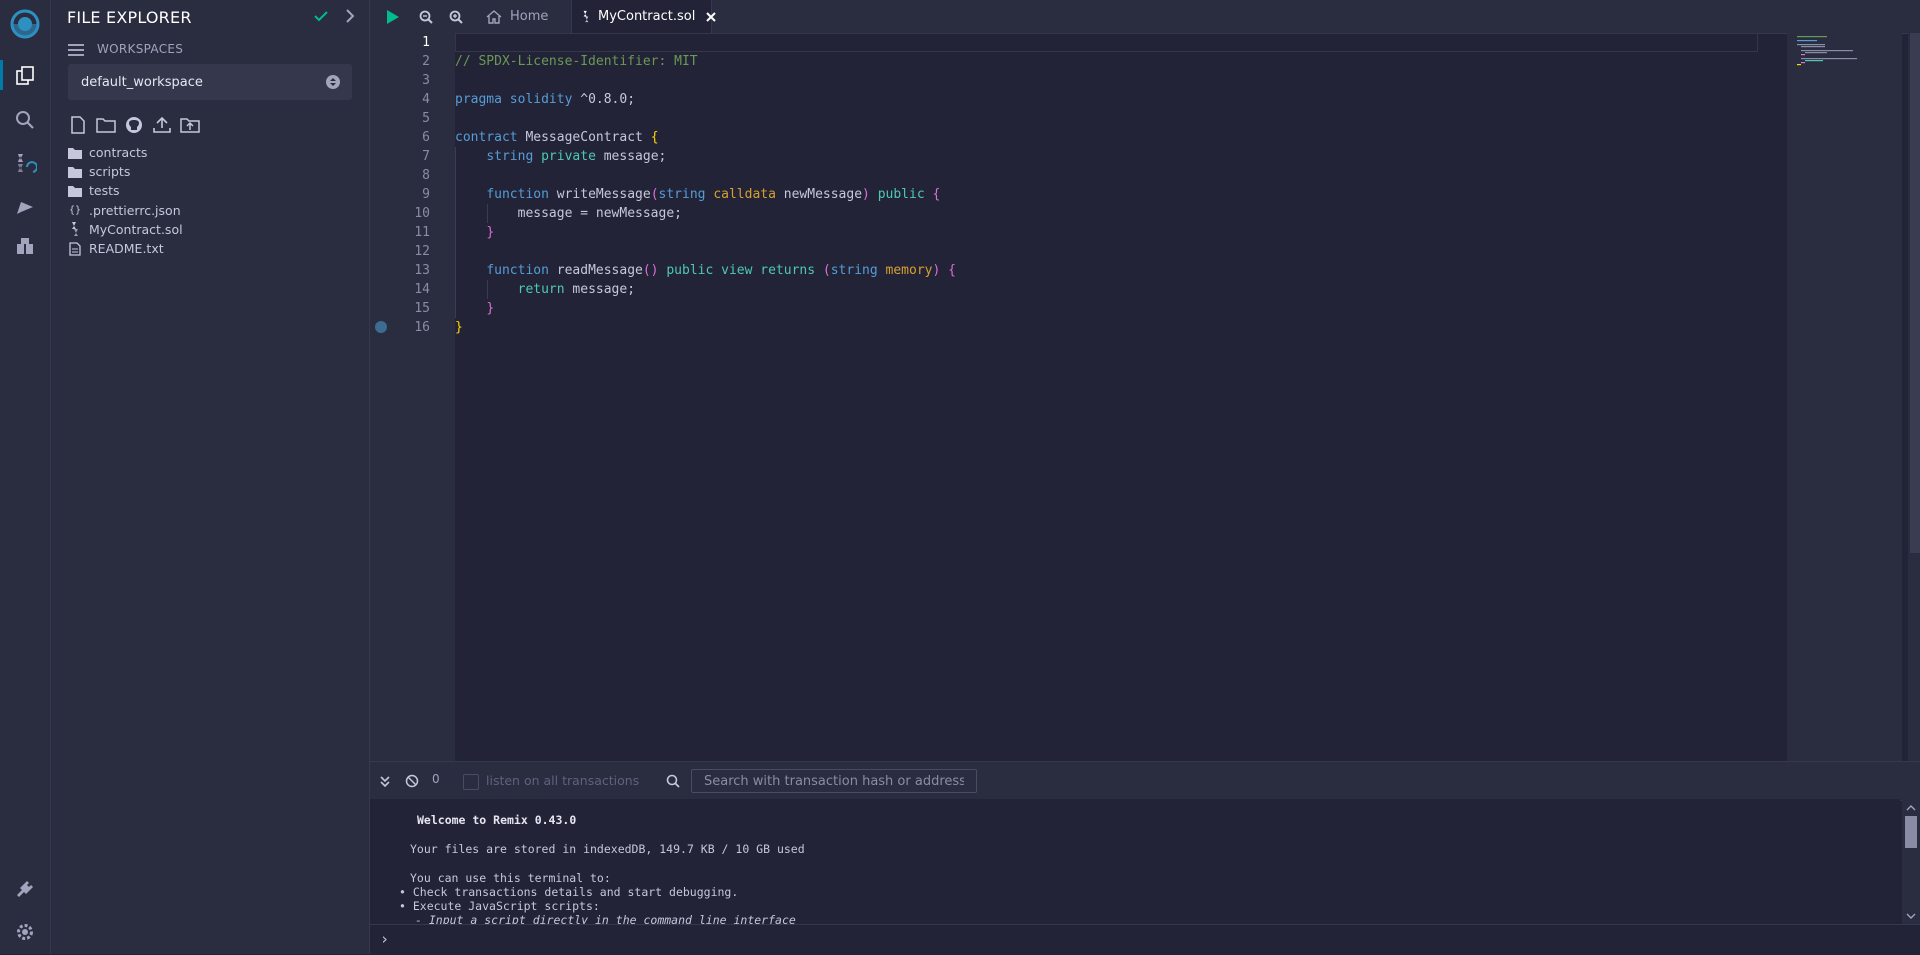  Describe the element at coordinates (129, 17) in the screenshot. I see `panel-title: FILE EXPLORER` at that location.